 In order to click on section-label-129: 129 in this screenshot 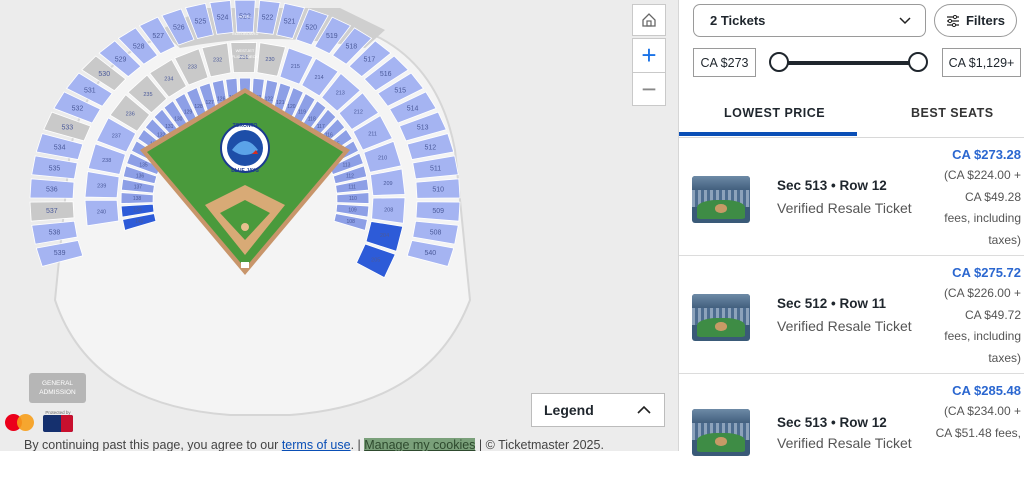, I will do `click(188, 113)`.